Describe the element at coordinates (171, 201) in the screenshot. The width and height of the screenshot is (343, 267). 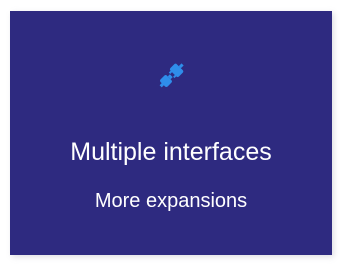
I see `card-subtitle: More expansions` at that location.